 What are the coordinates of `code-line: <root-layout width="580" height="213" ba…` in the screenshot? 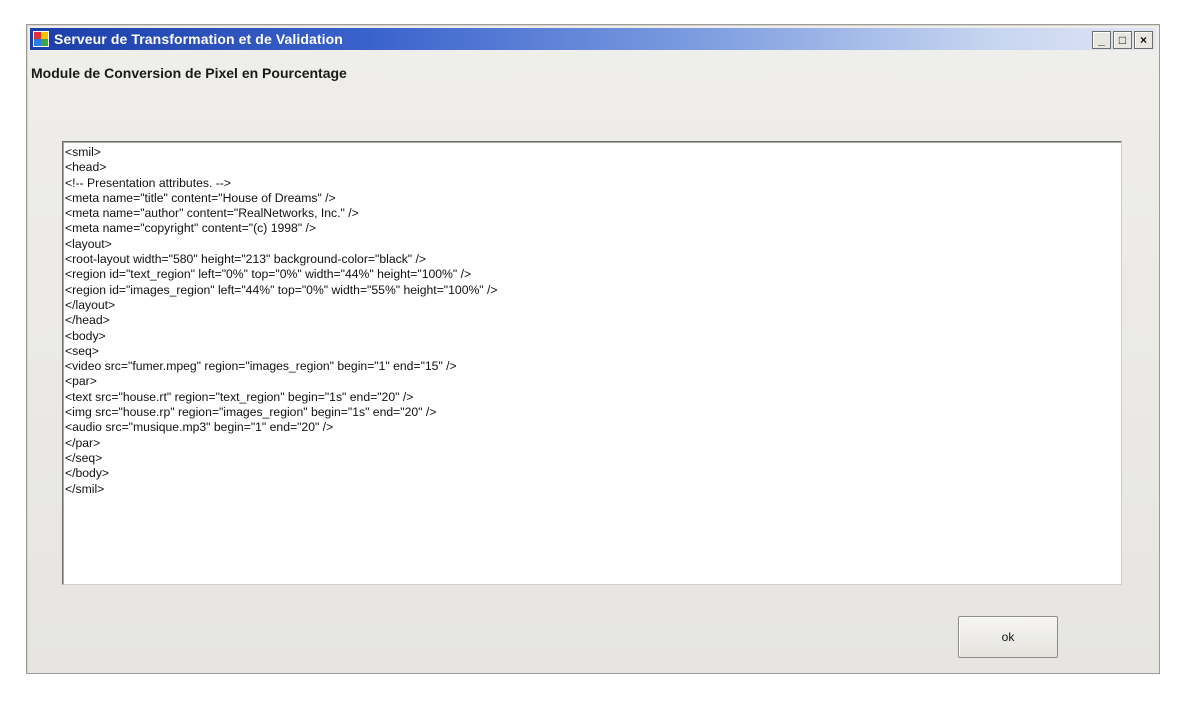 It's located at (246, 259).